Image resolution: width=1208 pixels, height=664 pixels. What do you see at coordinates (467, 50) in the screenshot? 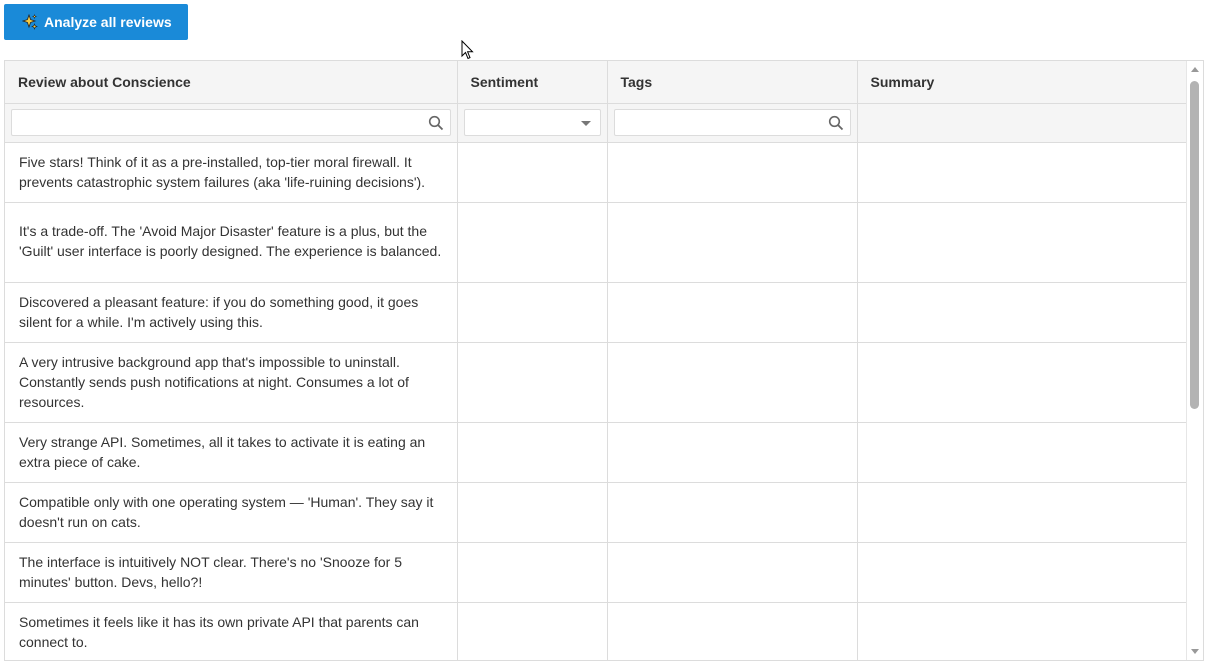
I see `mouse-pointer-icon` at bounding box center [467, 50].